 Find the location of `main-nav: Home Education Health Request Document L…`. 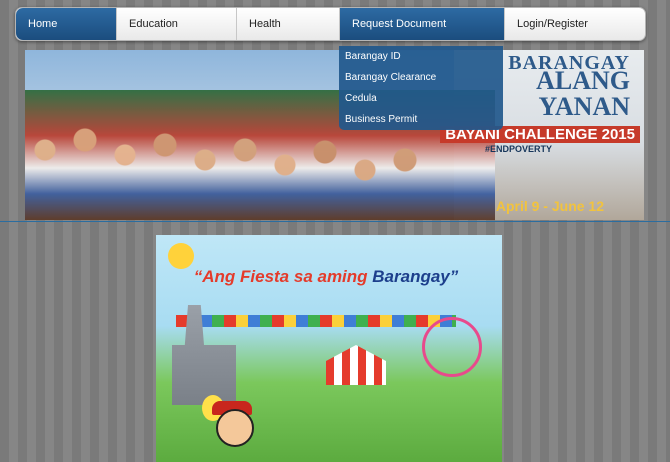

main-nav: Home Education Health Request Document L… is located at coordinates (330, 24).